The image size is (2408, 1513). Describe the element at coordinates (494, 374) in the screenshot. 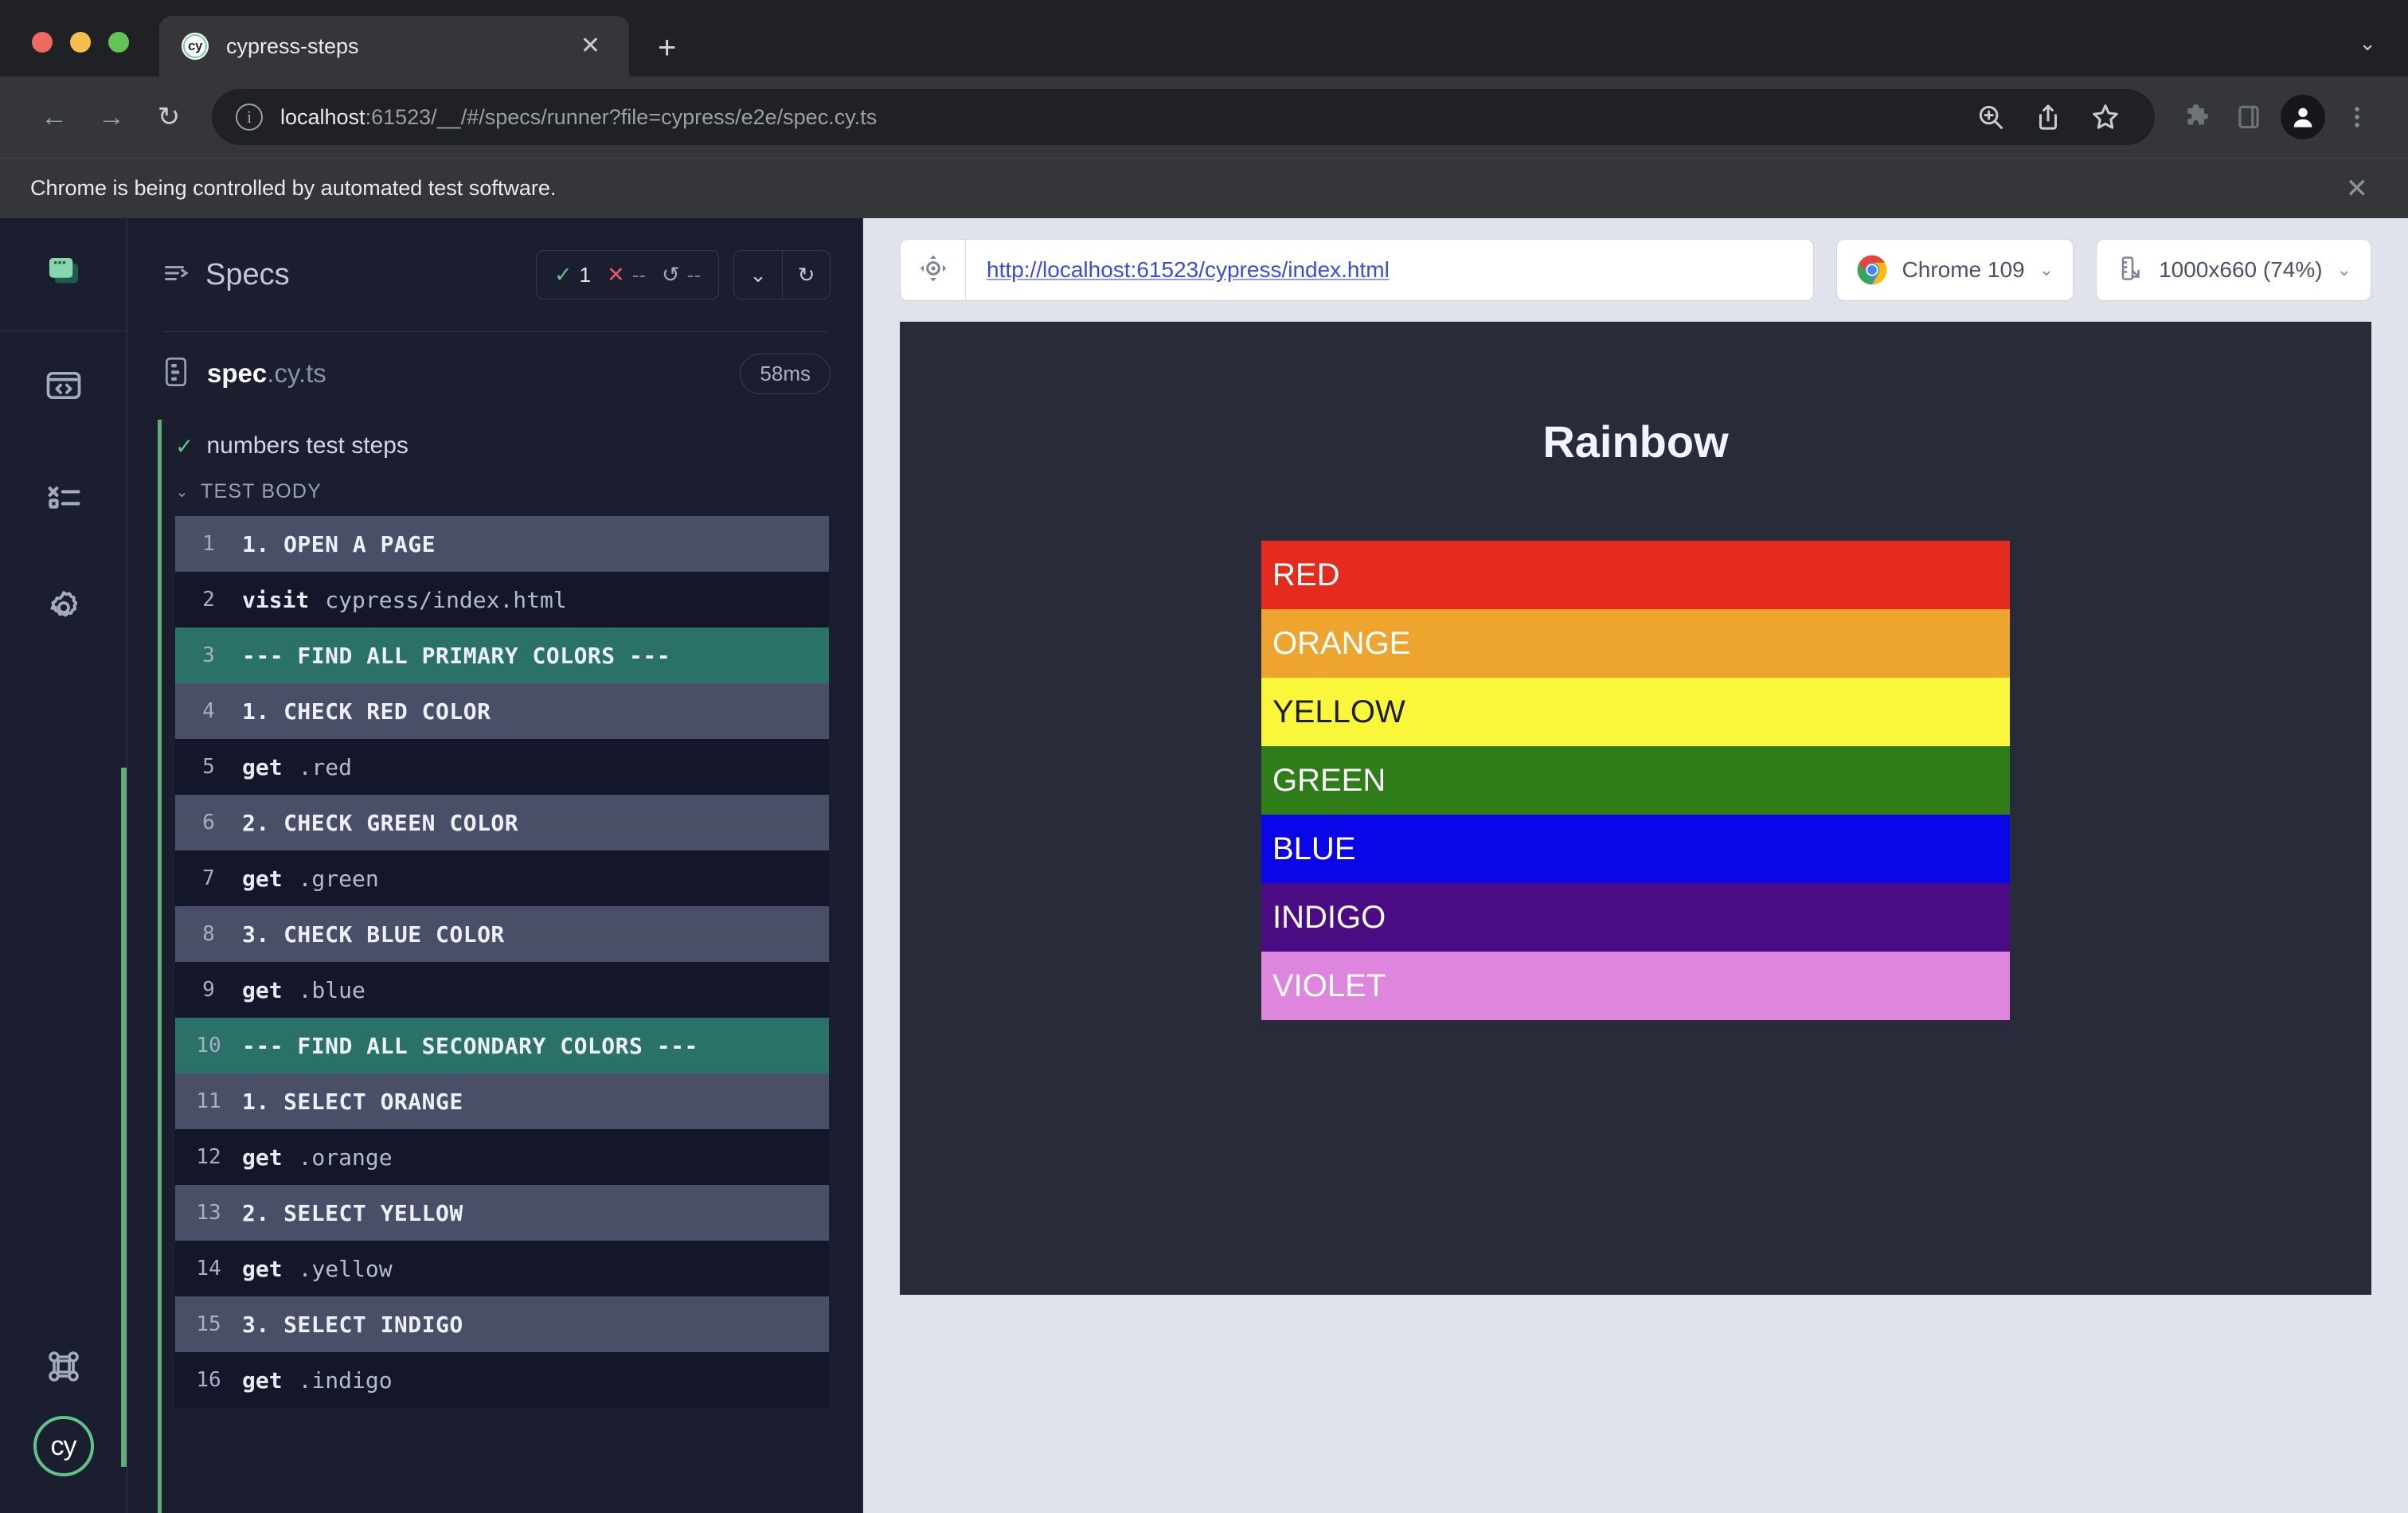

I see `spec-file-row: spec.cy.ts 58ms` at that location.